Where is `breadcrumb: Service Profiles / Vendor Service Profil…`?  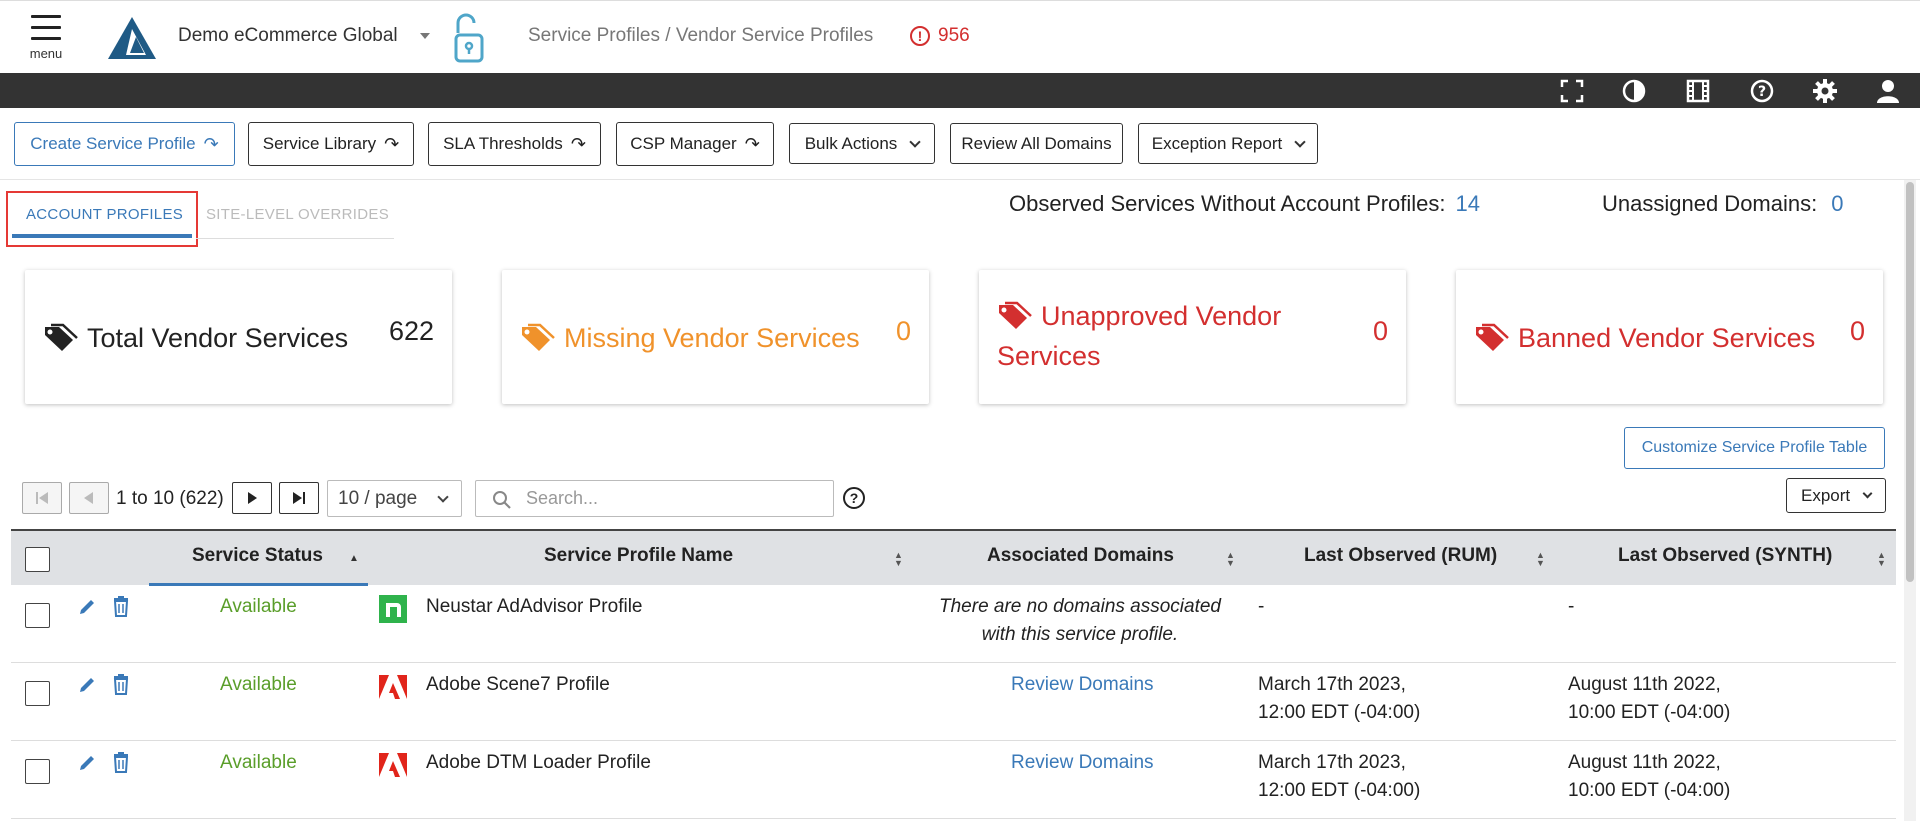 breadcrumb: Service Profiles / Vendor Service Profil… is located at coordinates (701, 35).